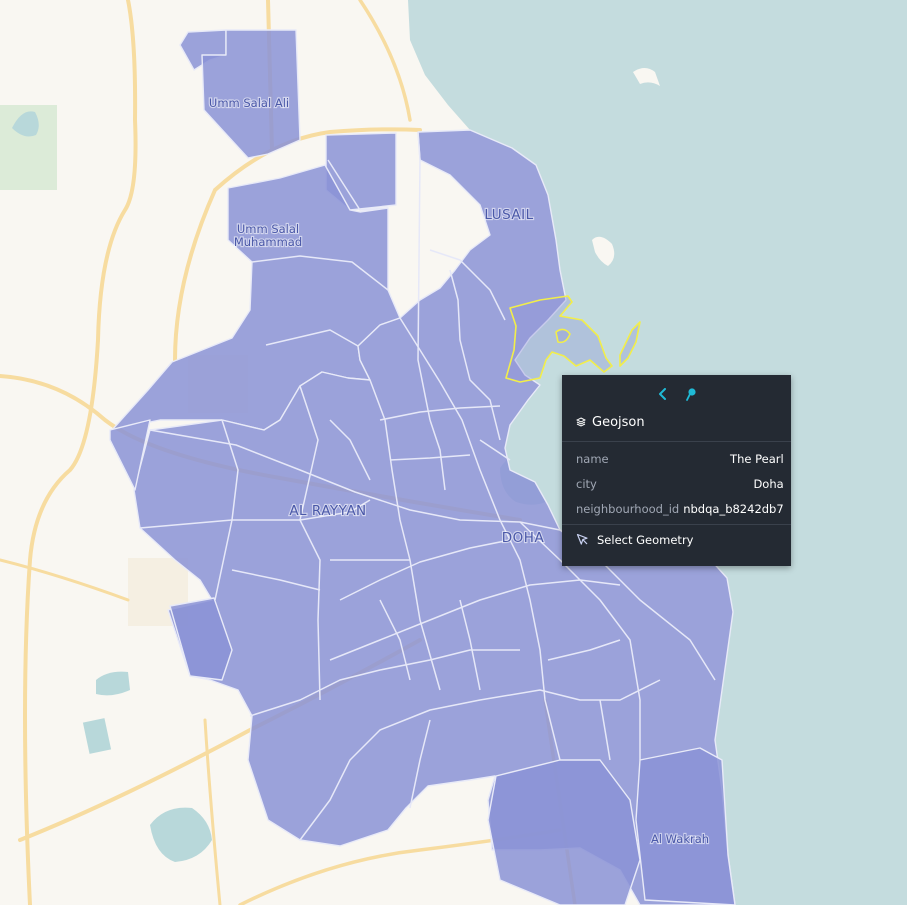 This screenshot has height=905, width=907. I want to click on place-label-umm-salal-muhammad: Umm Salal, so click(268, 229).